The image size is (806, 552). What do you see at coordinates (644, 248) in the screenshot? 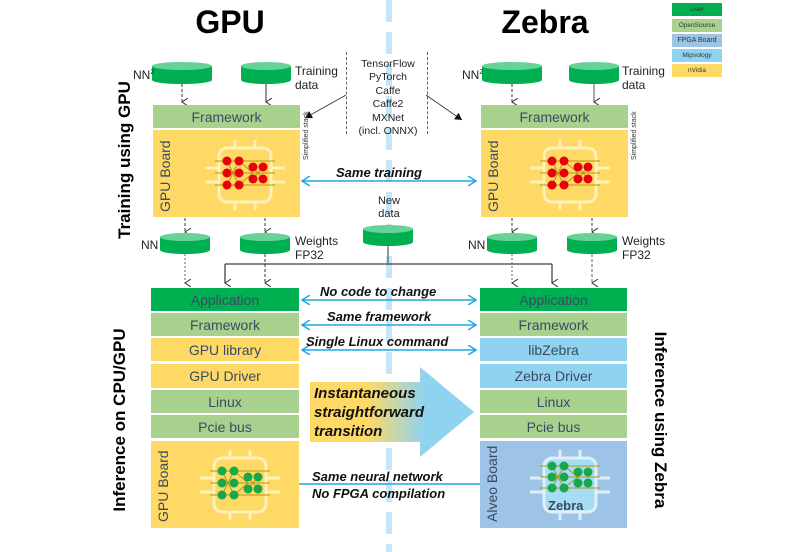
I see `label-weights-out-right: Weights FP32` at bounding box center [644, 248].